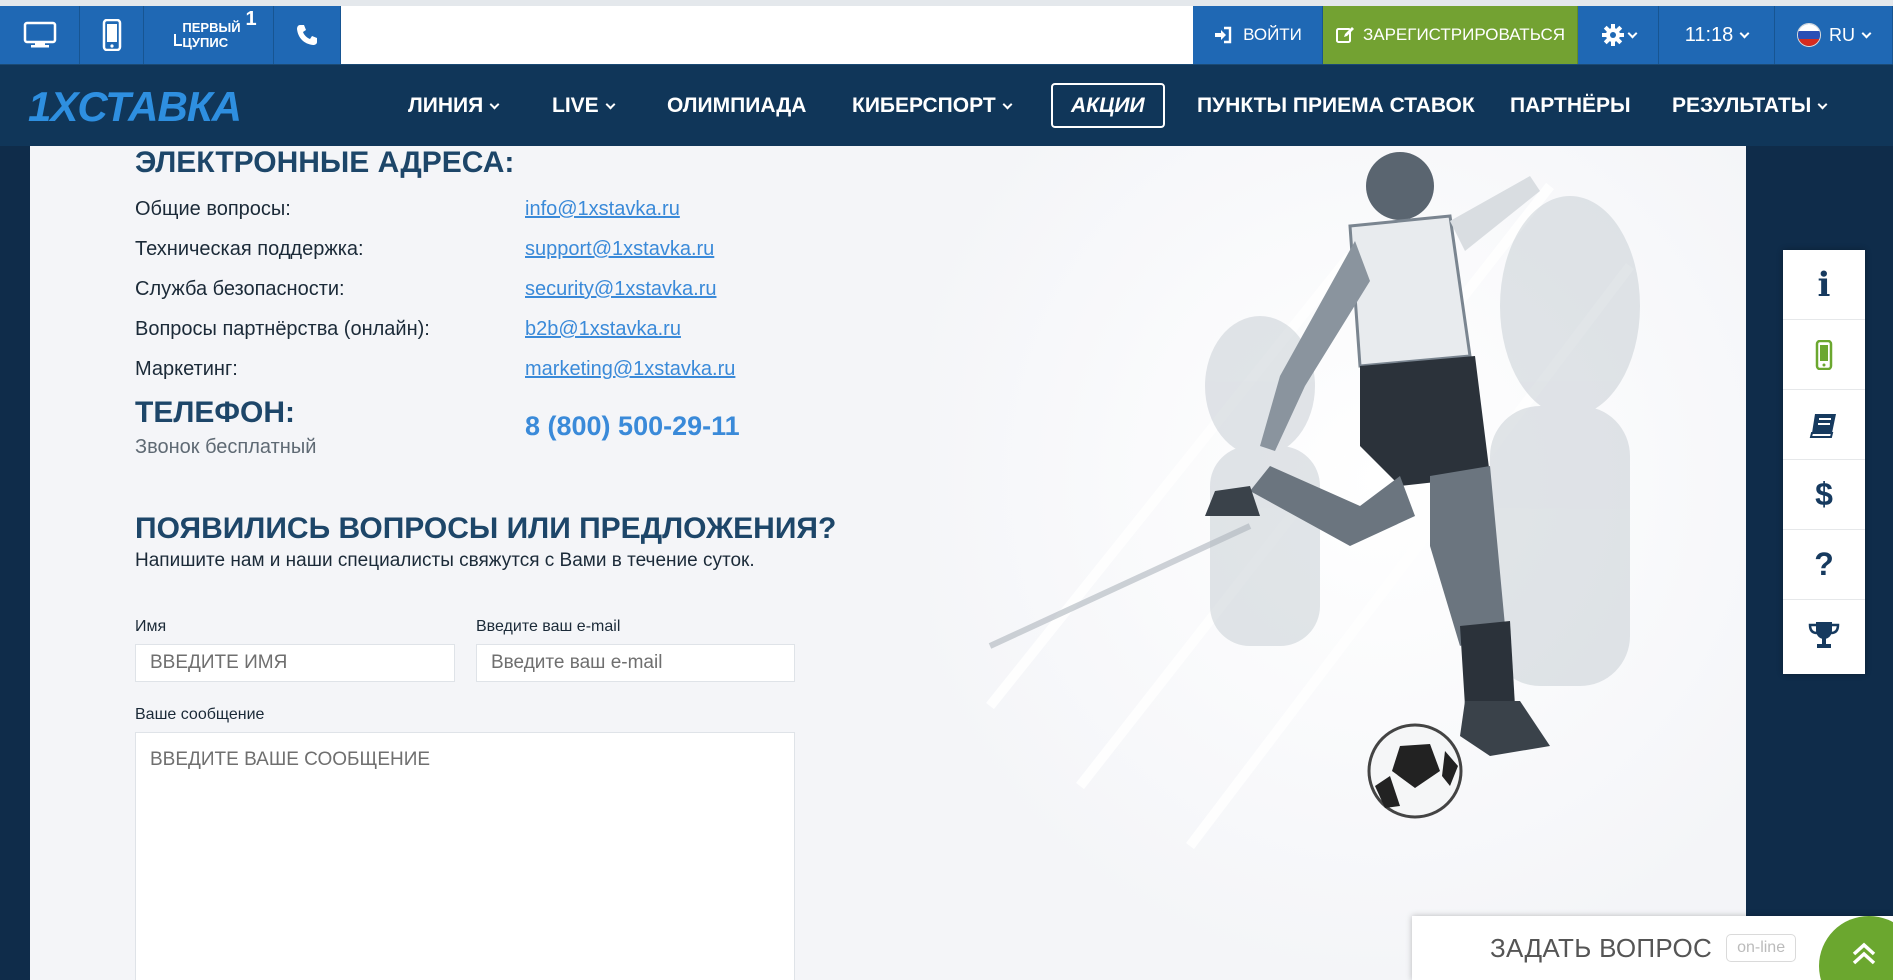 The image size is (1893, 980). What do you see at coordinates (619, 249) in the screenshot?
I see `email-link-support: support@1xstavka.ru` at bounding box center [619, 249].